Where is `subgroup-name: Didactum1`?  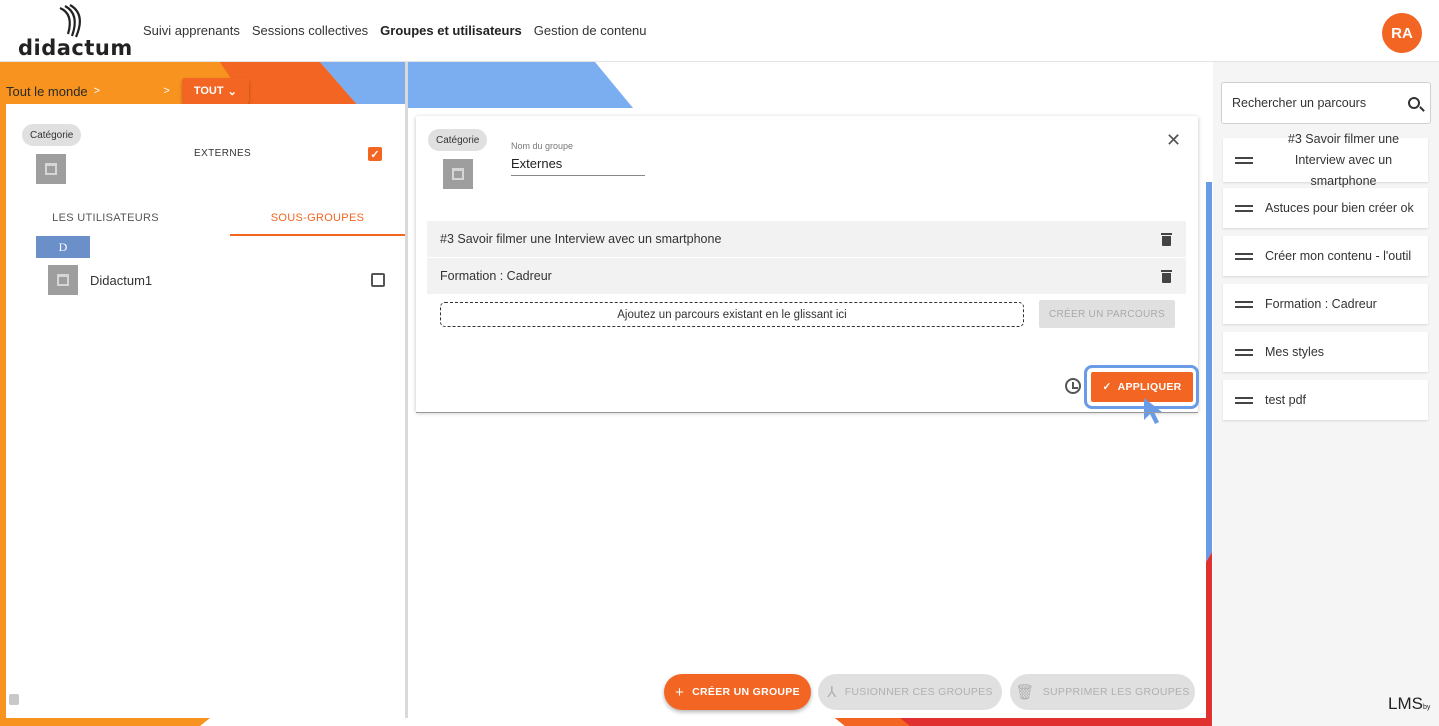
subgroup-name: Didactum1 is located at coordinates (121, 280).